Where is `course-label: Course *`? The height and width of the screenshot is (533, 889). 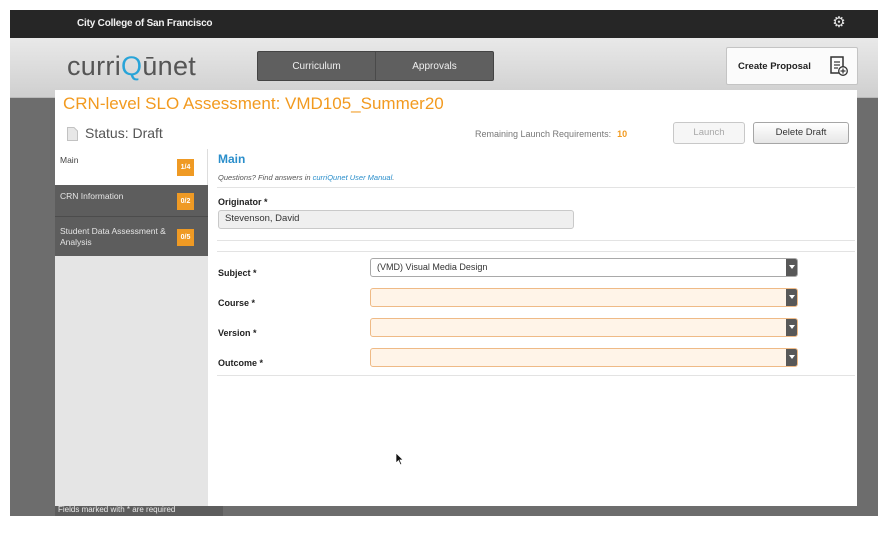 course-label: Course * is located at coordinates (237, 303).